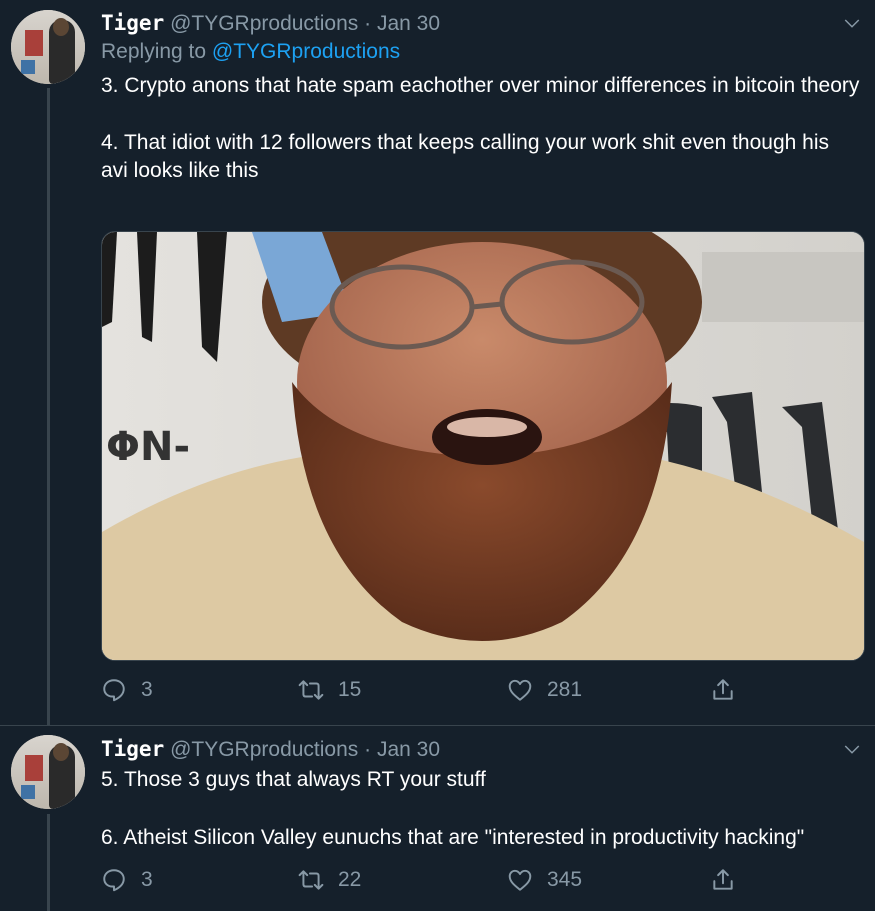 The width and height of the screenshot is (875, 911). Describe the element at coordinates (544, 690) in the screenshot. I see `like-button: 281` at that location.